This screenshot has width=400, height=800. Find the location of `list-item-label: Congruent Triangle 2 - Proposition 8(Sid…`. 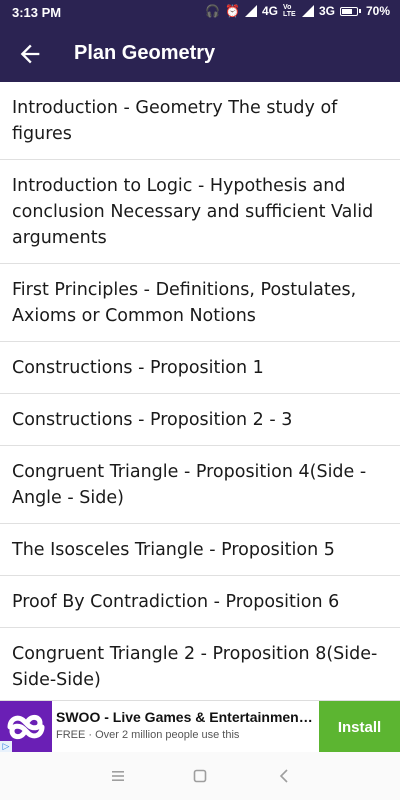

list-item-label: Congruent Triangle 2 - Proposition 8(Sid… is located at coordinates (195, 666).